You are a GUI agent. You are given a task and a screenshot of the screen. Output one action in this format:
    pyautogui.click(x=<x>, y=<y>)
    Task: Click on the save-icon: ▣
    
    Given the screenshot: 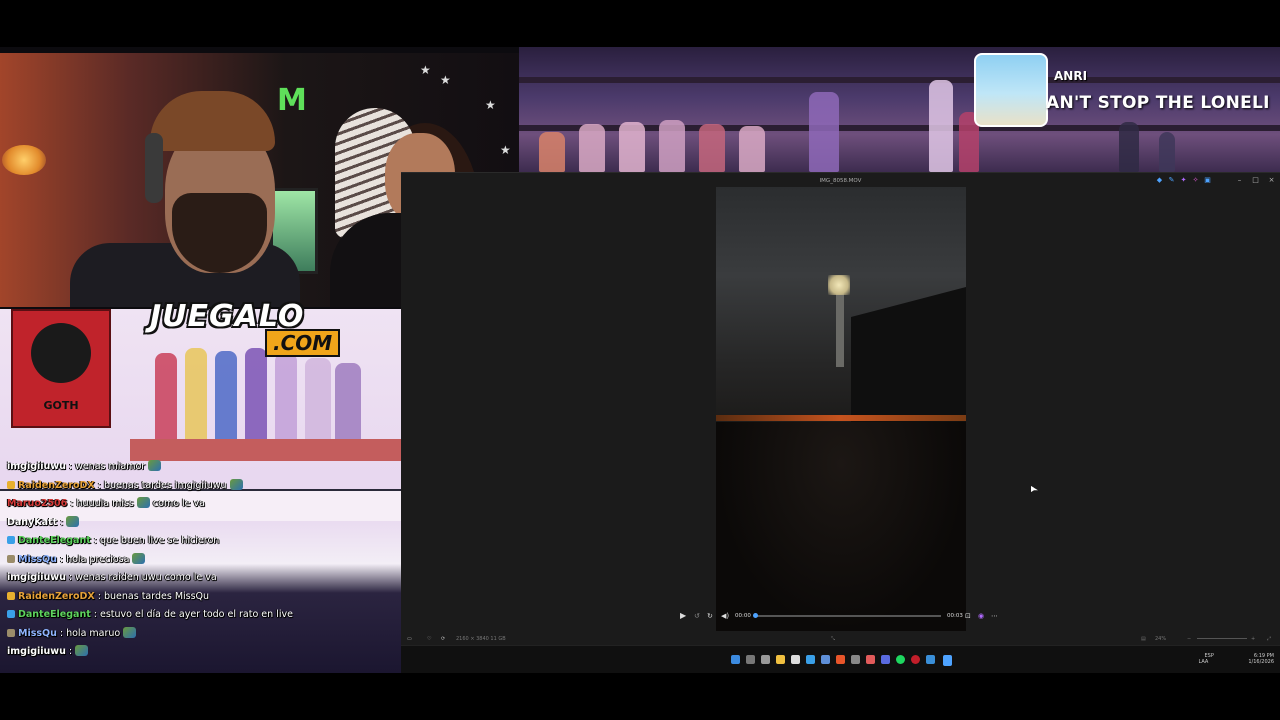 What is the action you would take?
    pyautogui.click(x=1207, y=180)
    